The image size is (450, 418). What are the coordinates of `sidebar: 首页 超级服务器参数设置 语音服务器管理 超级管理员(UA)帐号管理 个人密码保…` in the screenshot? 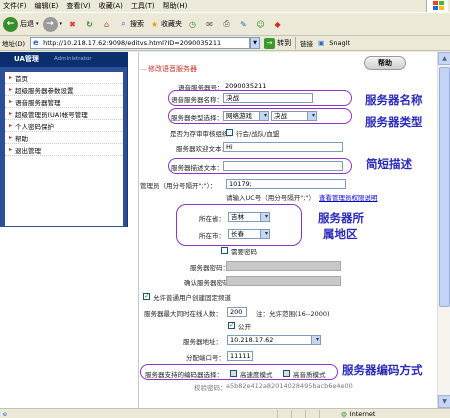 It's located at (64, 147).